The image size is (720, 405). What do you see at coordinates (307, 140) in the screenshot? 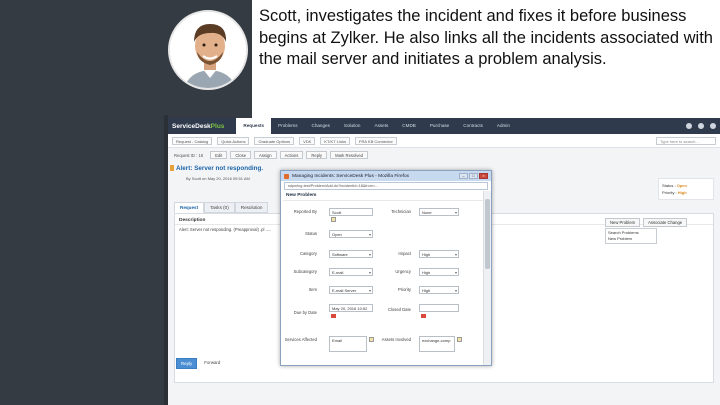
I see `toolbar-select-vdk: VDK` at bounding box center [307, 140].